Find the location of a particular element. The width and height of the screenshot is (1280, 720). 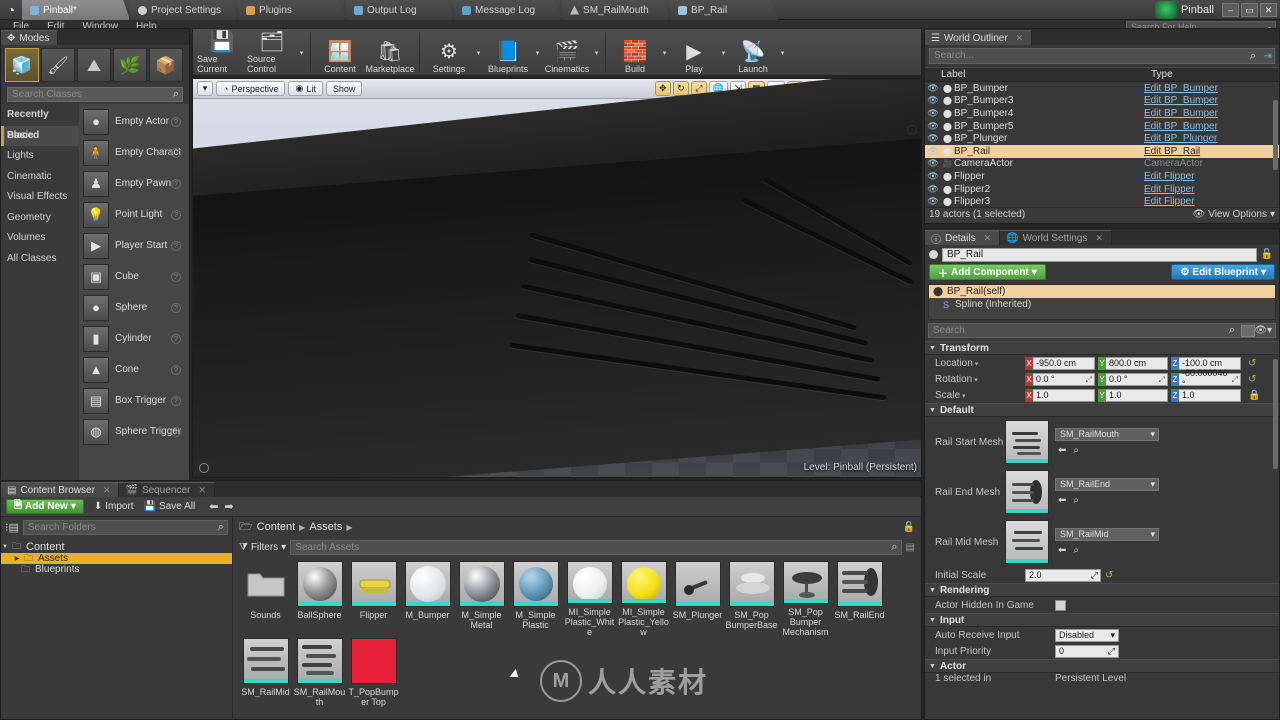

lock-icon: 🔒 is located at coordinates (1254, 395).